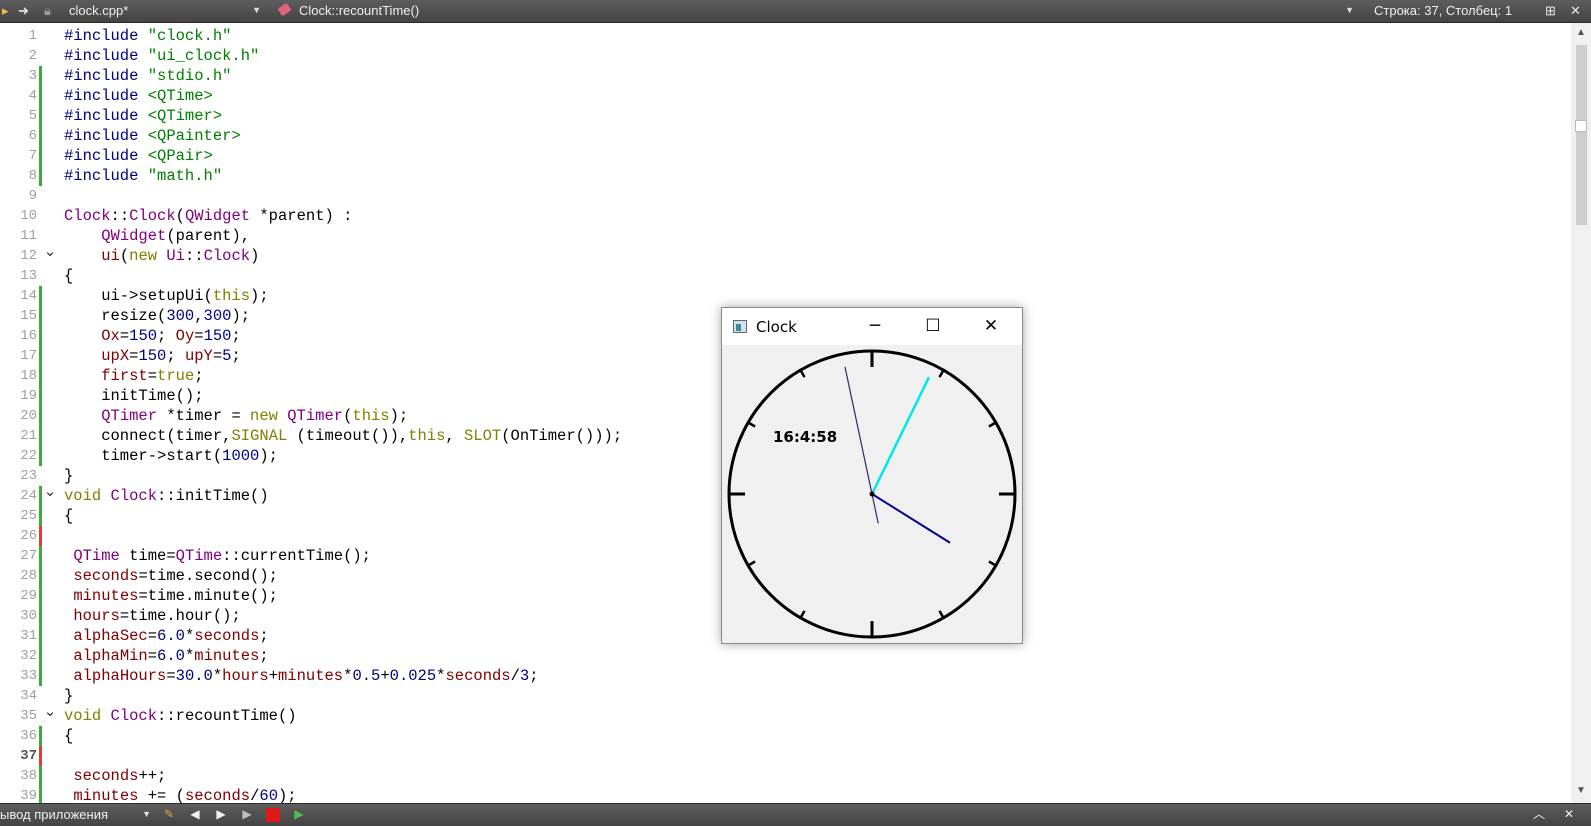  Describe the element at coordinates (138, 96) in the screenshot. I see `code-line: #include <QTime>` at that location.